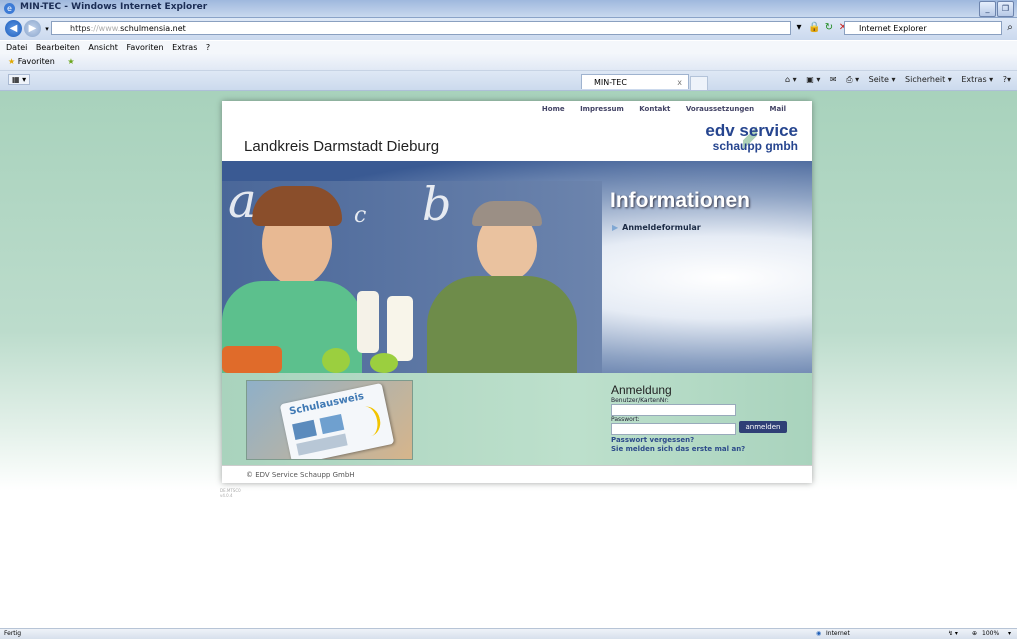  I want to click on restore-button: ❐, so click(1005, 9).